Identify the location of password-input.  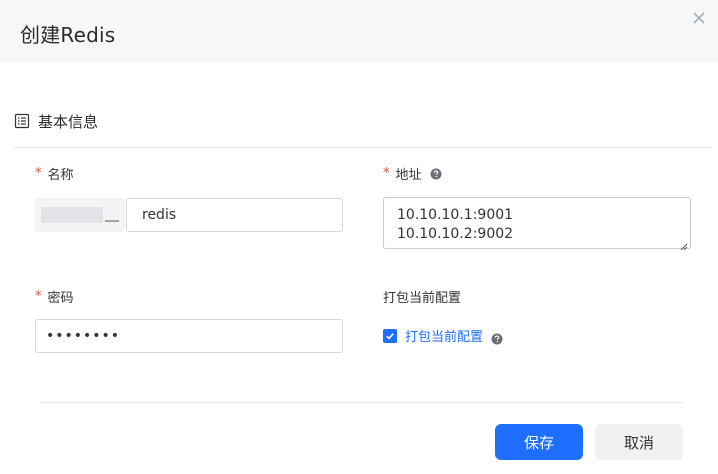
(189, 336).